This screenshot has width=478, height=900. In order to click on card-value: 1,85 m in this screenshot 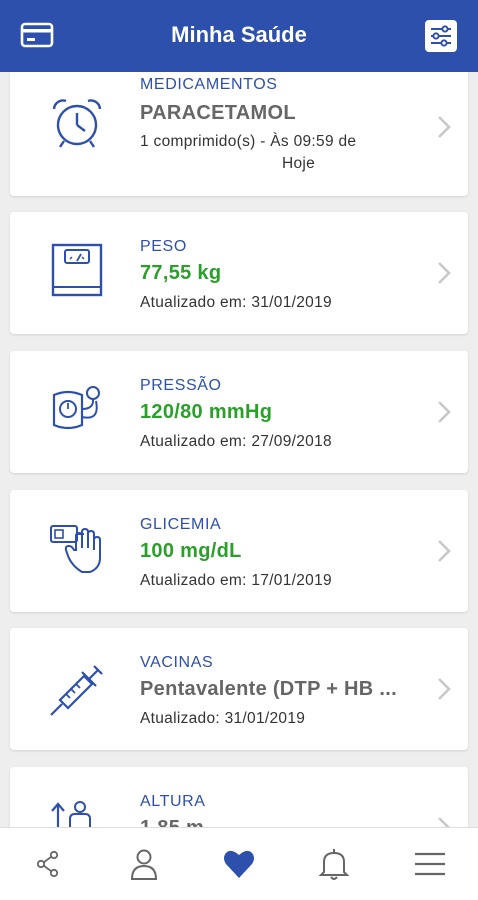, I will do `click(172, 822)`.